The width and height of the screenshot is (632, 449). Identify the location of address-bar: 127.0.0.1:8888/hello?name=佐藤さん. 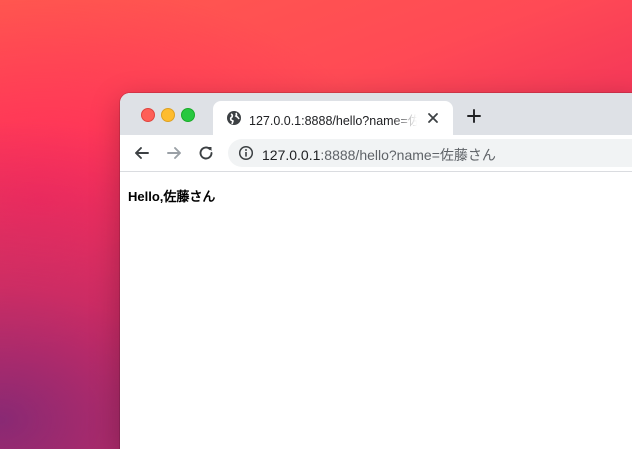
(430, 153).